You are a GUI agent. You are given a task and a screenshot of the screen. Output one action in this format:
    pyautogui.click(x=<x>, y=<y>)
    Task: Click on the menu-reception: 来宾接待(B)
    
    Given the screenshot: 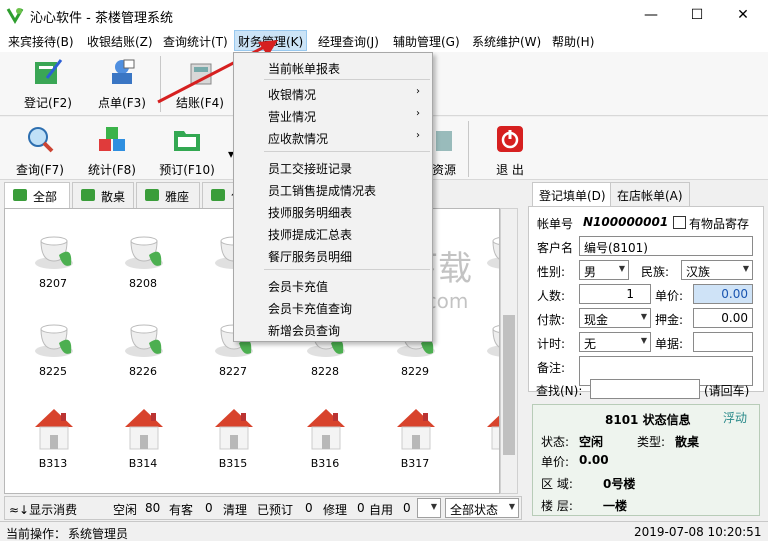 What is the action you would take?
    pyautogui.click(x=41, y=41)
    